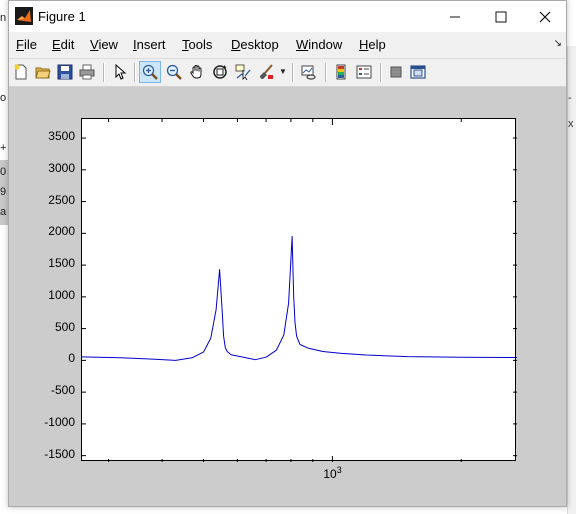 The height and width of the screenshot is (514, 576). Describe the element at coordinates (3, 148) in the screenshot. I see `background-fragment: +` at that location.